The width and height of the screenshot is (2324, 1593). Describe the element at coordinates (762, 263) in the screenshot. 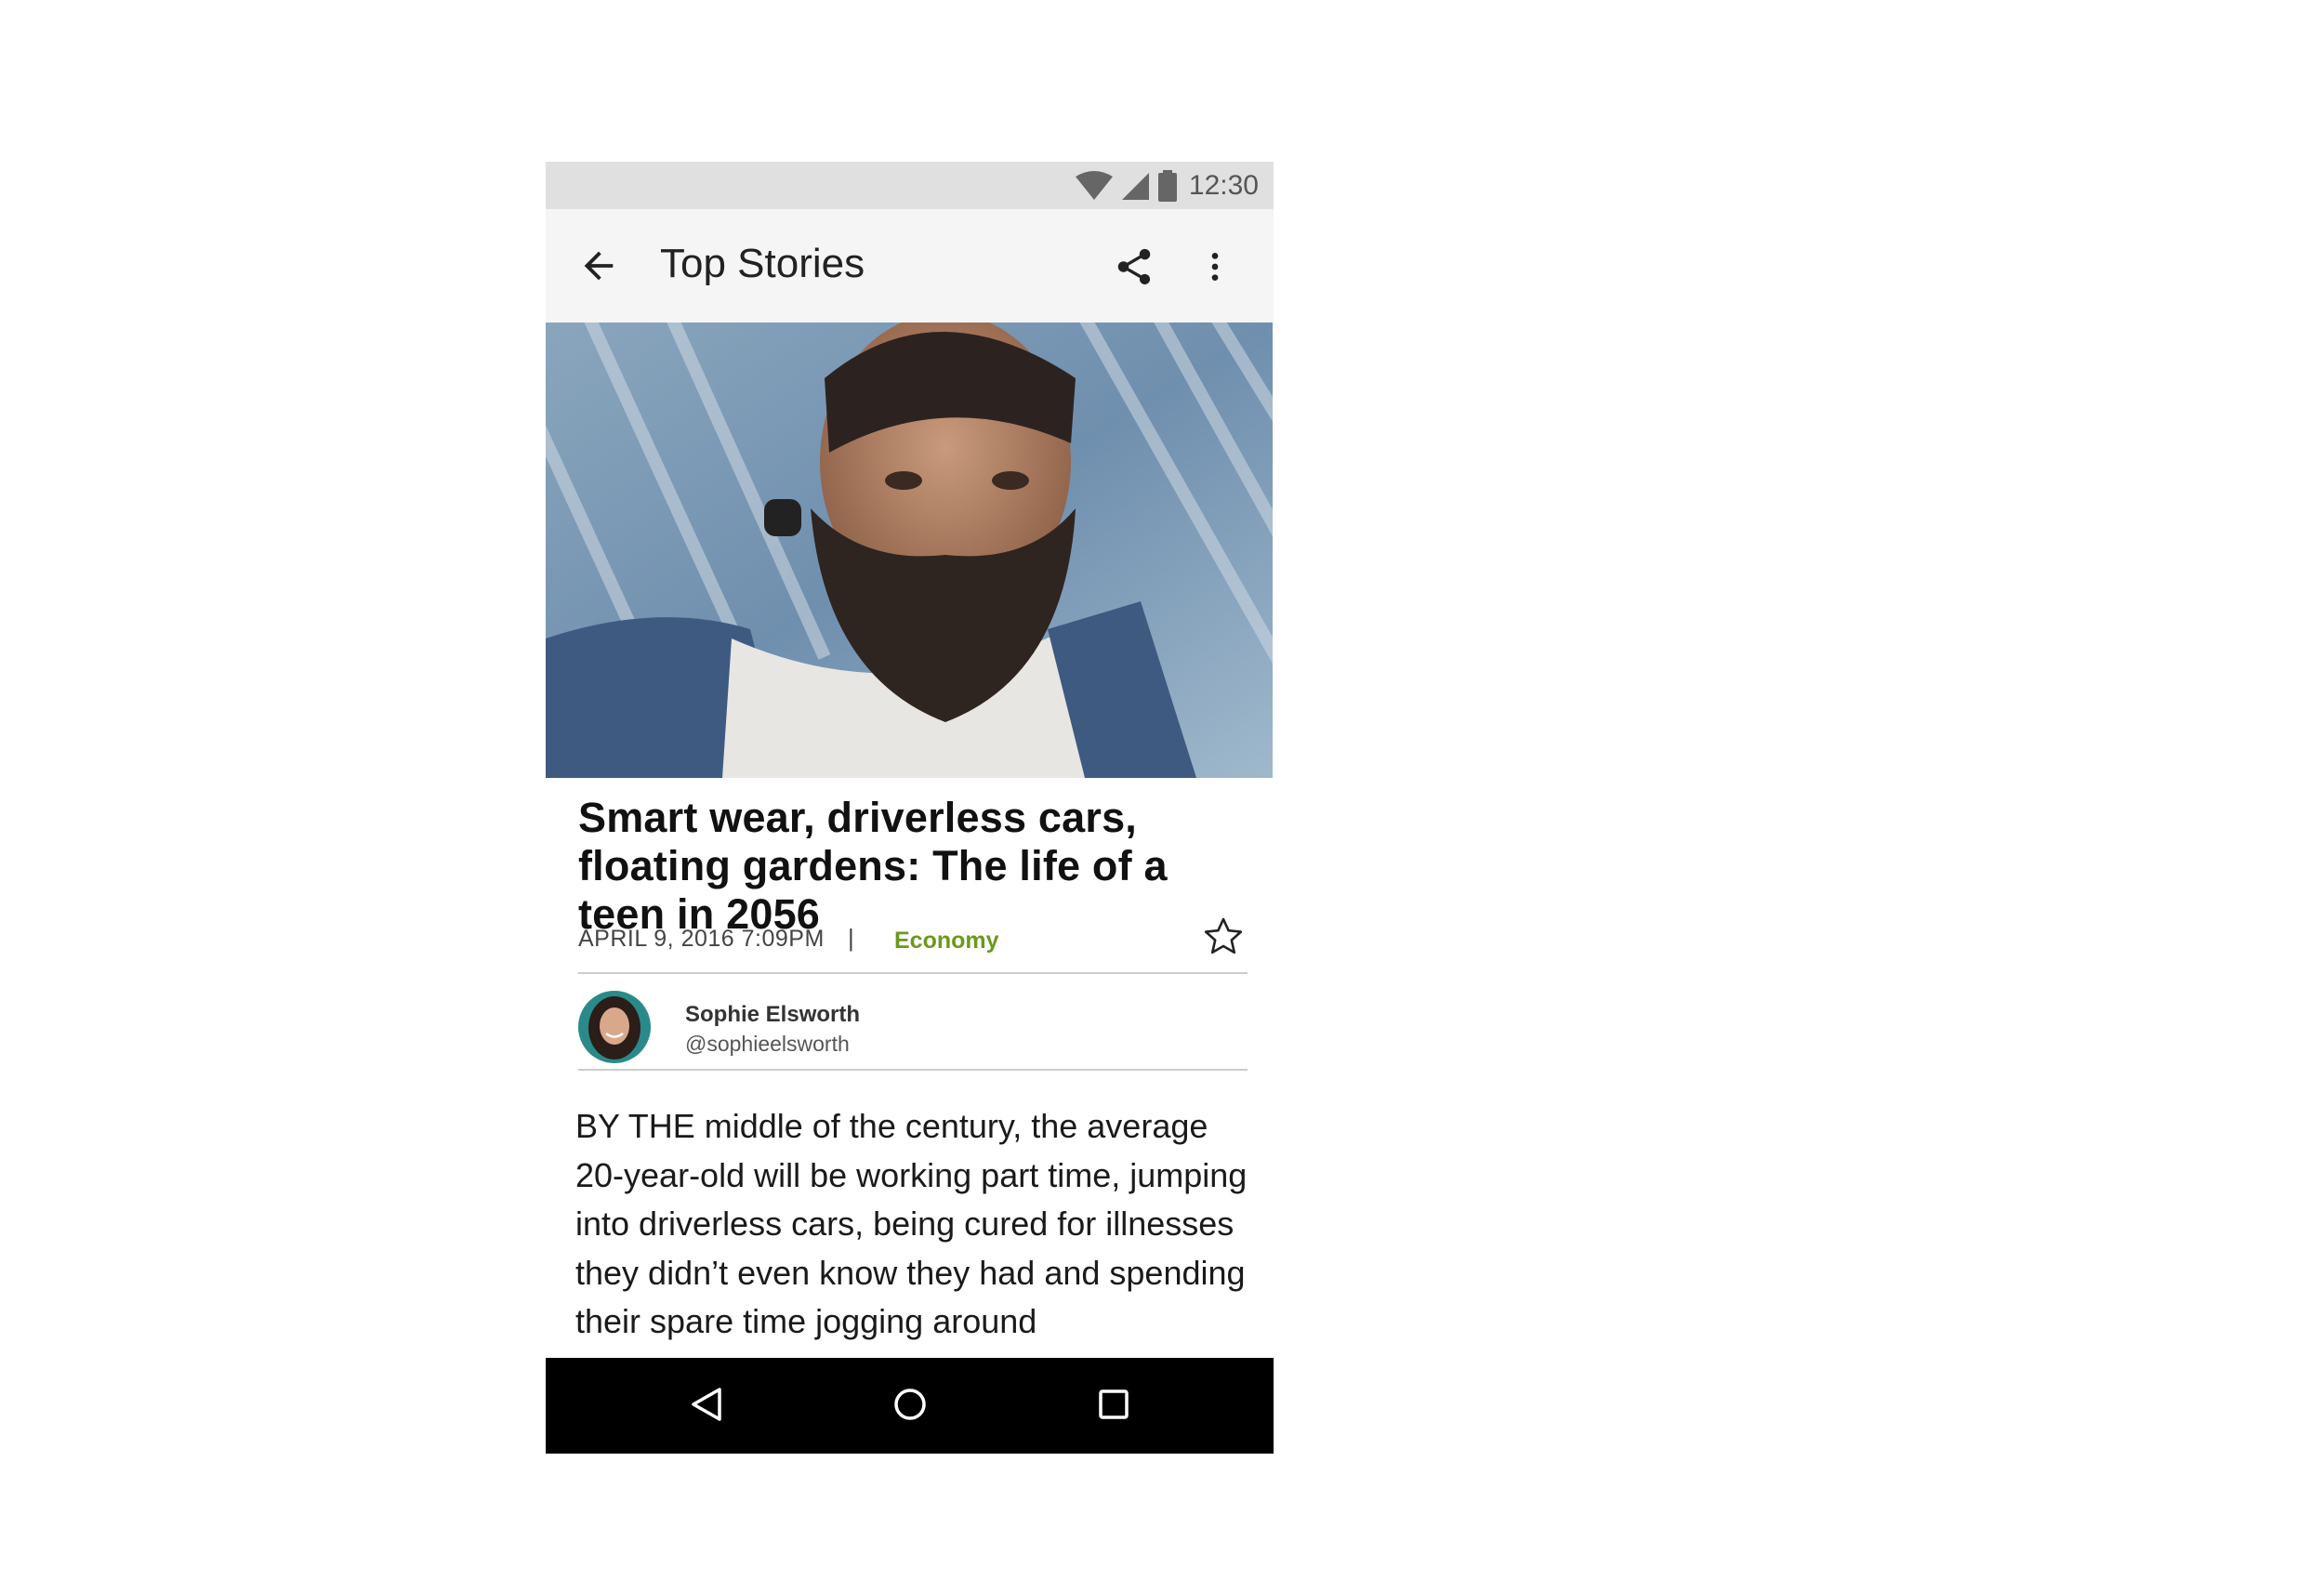

I see `app-title: Top Stories` at that location.